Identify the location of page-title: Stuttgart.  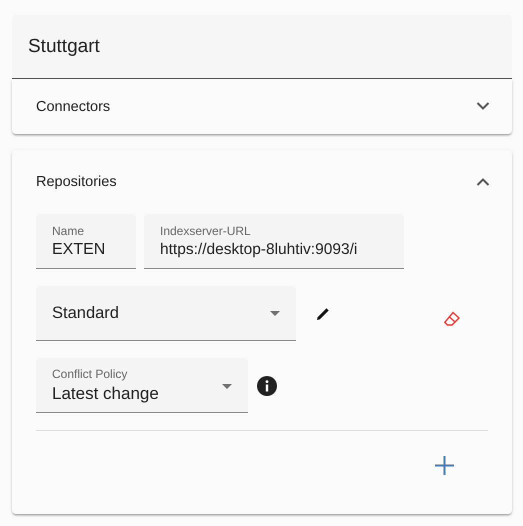
(64, 47).